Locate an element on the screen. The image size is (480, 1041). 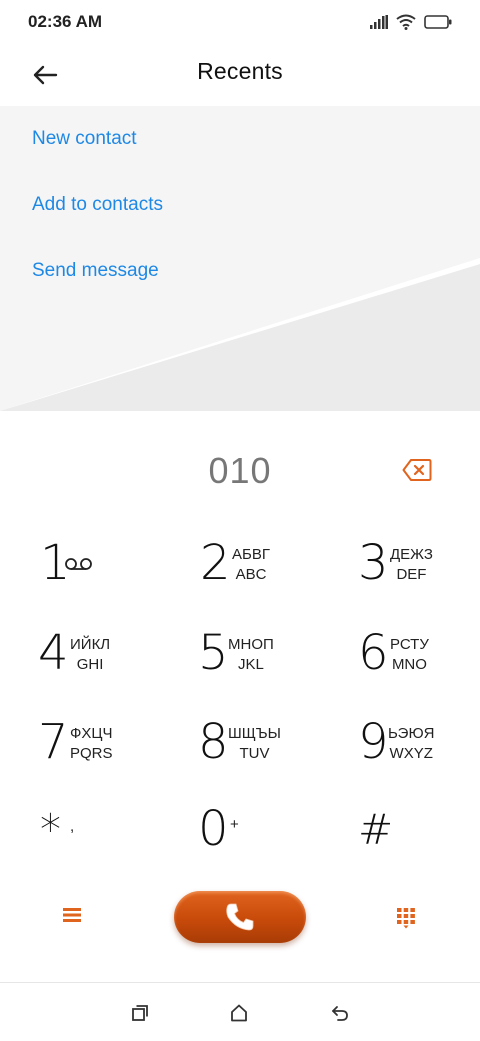
key-letters-latin: TUV is located at coordinates (254, 753).